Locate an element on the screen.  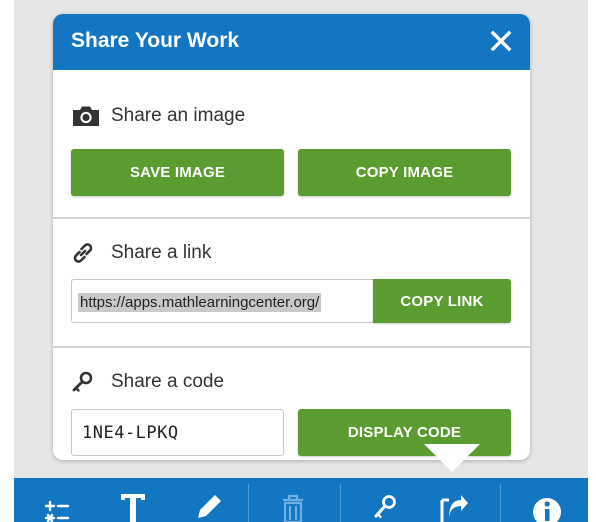
trash-icon is located at coordinates (293, 508).